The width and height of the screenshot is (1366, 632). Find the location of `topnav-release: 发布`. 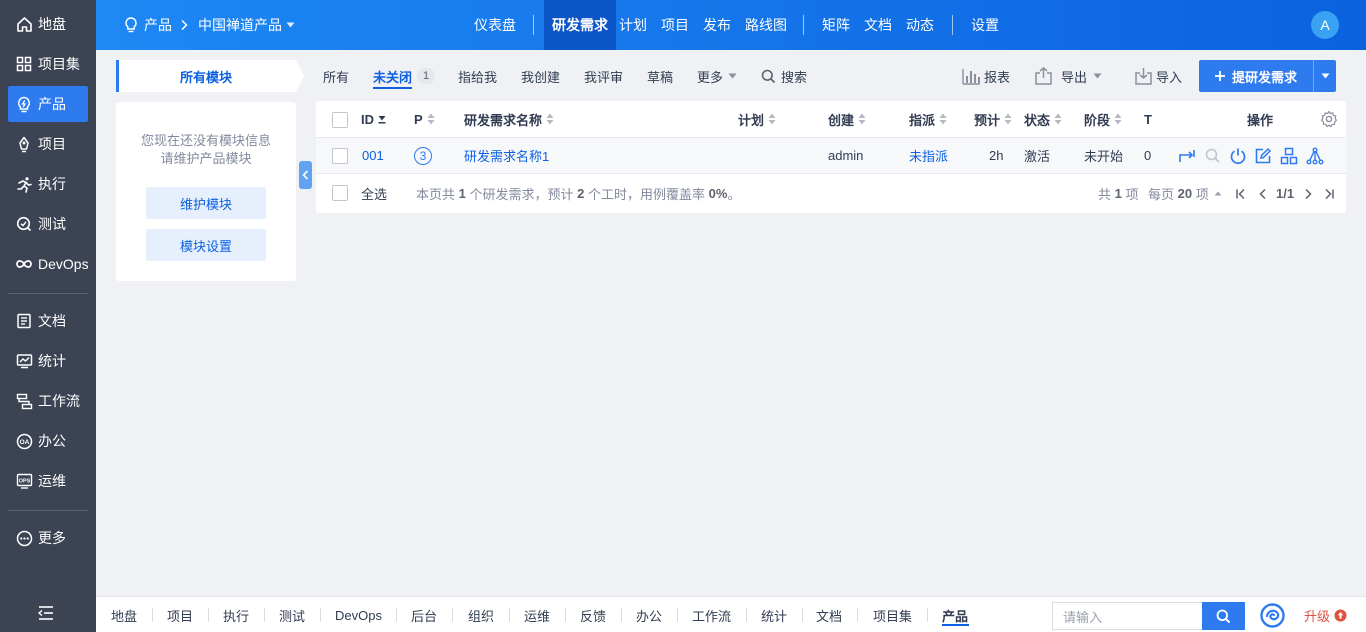

topnav-release: 发布 is located at coordinates (717, 25).